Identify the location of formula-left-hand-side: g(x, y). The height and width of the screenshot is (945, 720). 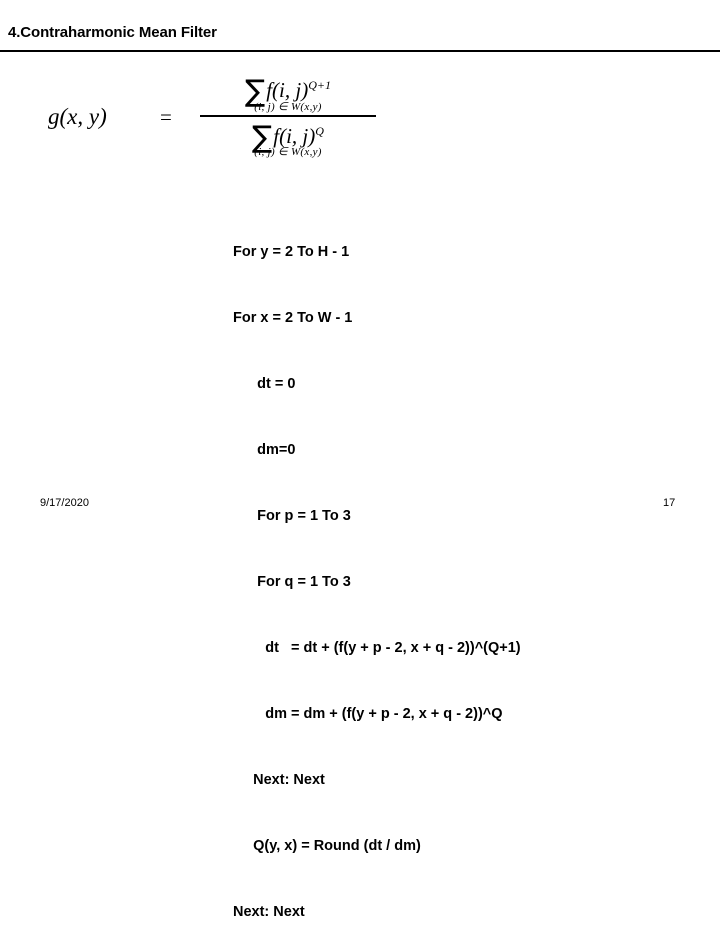
(77, 116).